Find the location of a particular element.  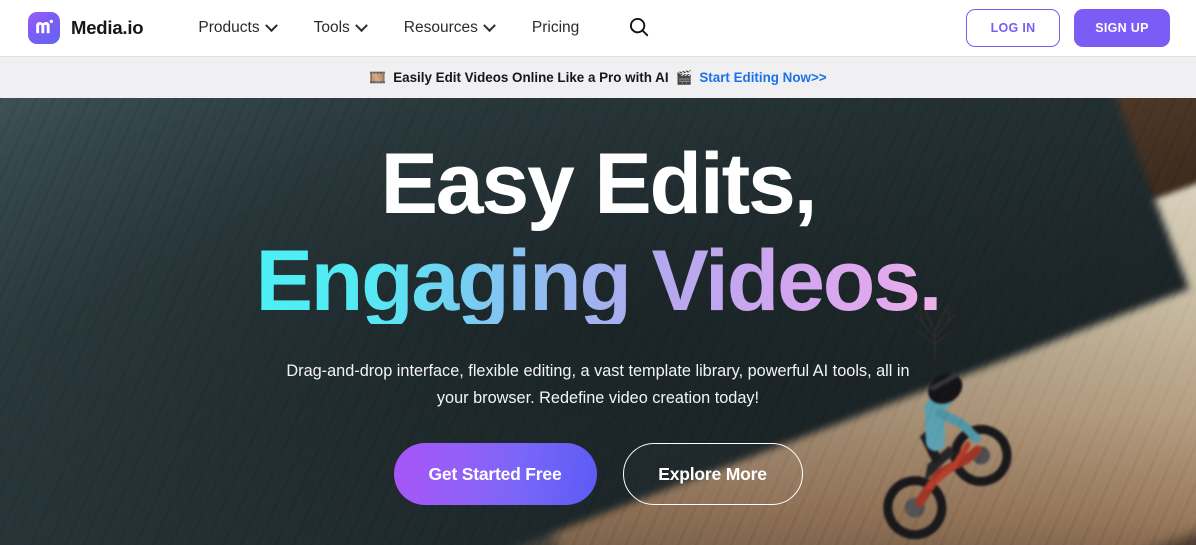

hero-headline-line2: Engaging Videos. is located at coordinates (599, 281).